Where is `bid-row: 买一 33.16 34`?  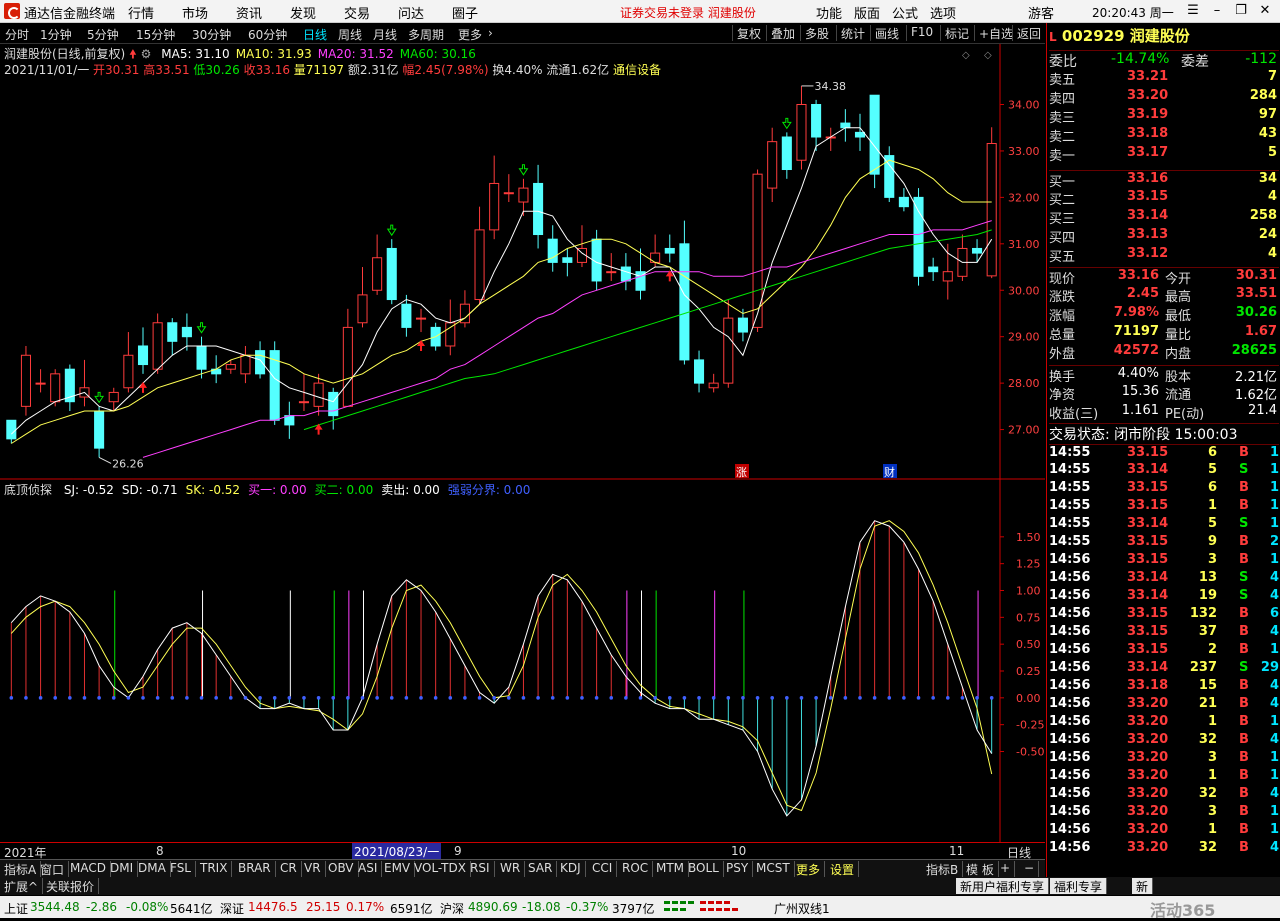 bid-row: 买一 33.16 34 is located at coordinates (1164, 180).